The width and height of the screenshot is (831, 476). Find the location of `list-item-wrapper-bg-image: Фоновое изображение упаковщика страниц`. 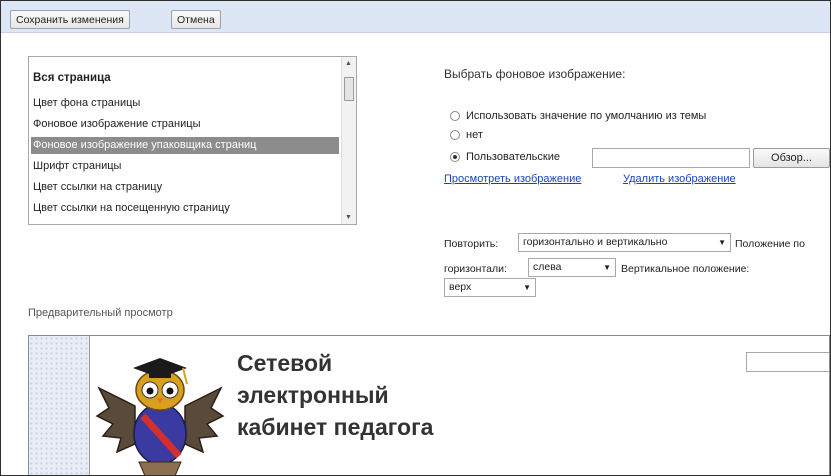

list-item-wrapper-bg-image: Фоновое изображение упаковщика страниц is located at coordinates (185, 145).